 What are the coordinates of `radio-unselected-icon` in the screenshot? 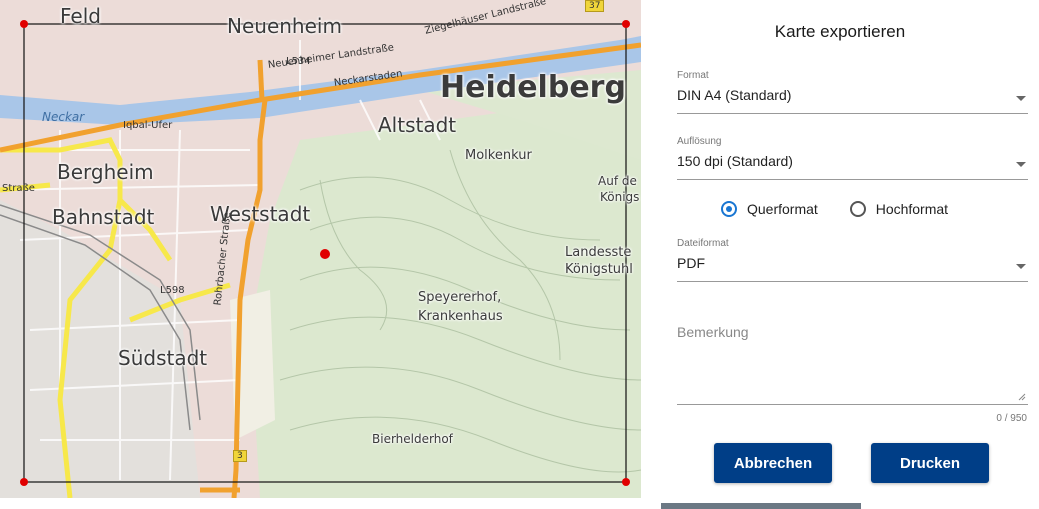 It's located at (857, 209).